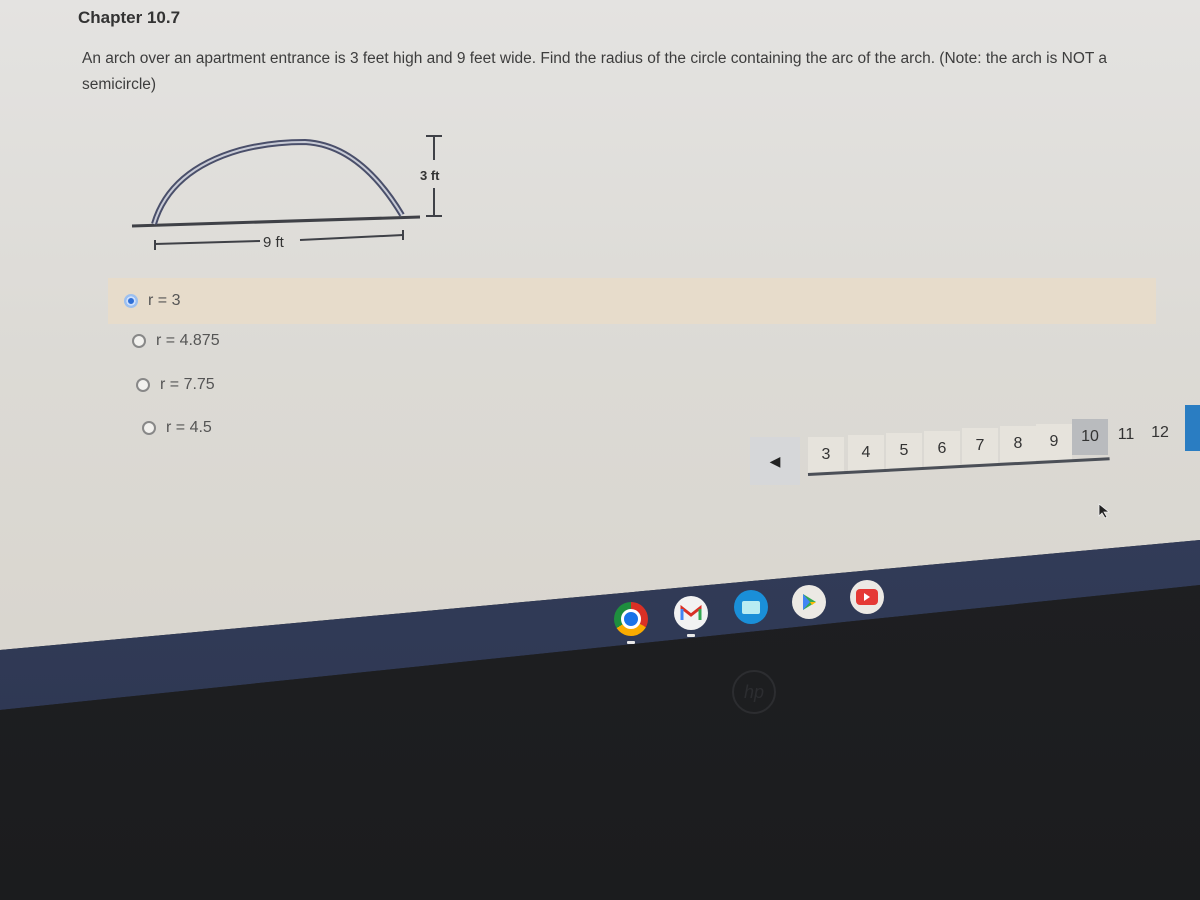 The height and width of the screenshot is (900, 1200). Describe the element at coordinates (1160, 433) in the screenshot. I see `page-button: 12` at that location.